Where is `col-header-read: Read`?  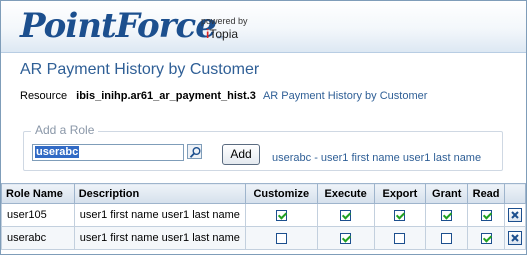 col-header-read: Read is located at coordinates (486, 193).